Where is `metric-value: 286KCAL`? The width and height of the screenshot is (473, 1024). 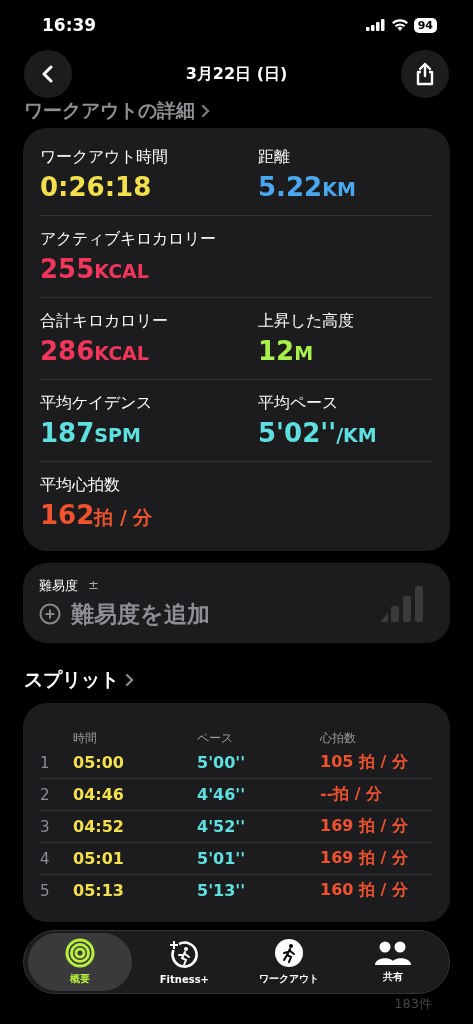 metric-value: 286KCAL is located at coordinates (95, 351).